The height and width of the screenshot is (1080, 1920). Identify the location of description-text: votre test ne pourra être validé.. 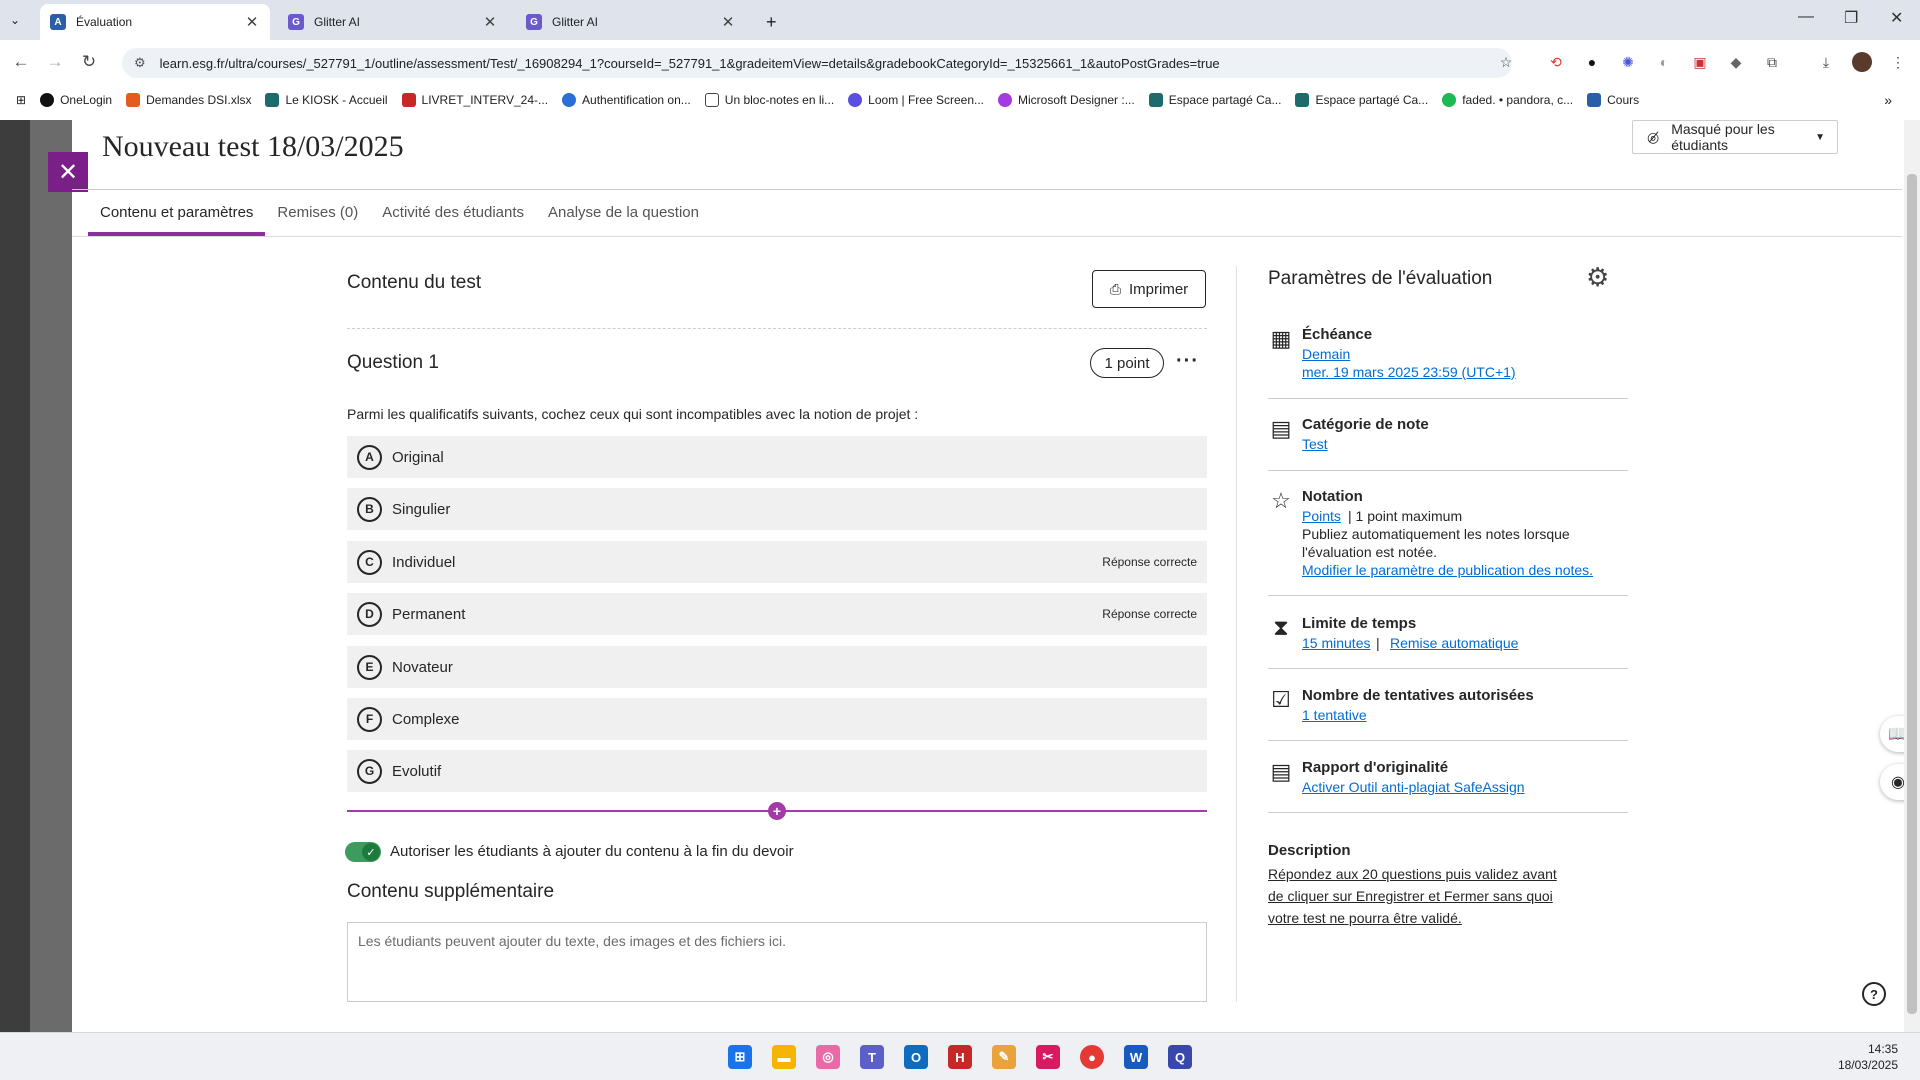
(1365, 918).